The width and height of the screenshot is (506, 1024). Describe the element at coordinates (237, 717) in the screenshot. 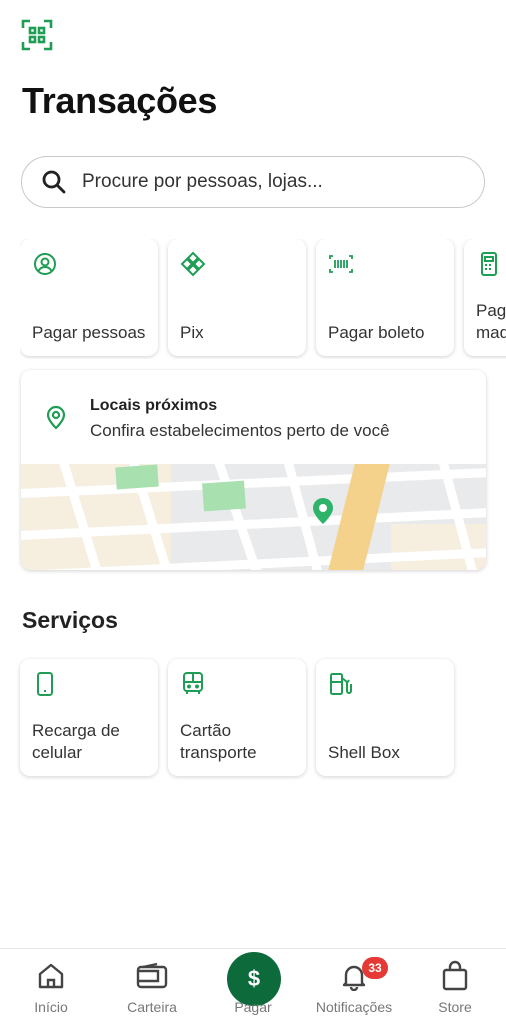

I see `transport-card-card: Cartão transporte` at that location.